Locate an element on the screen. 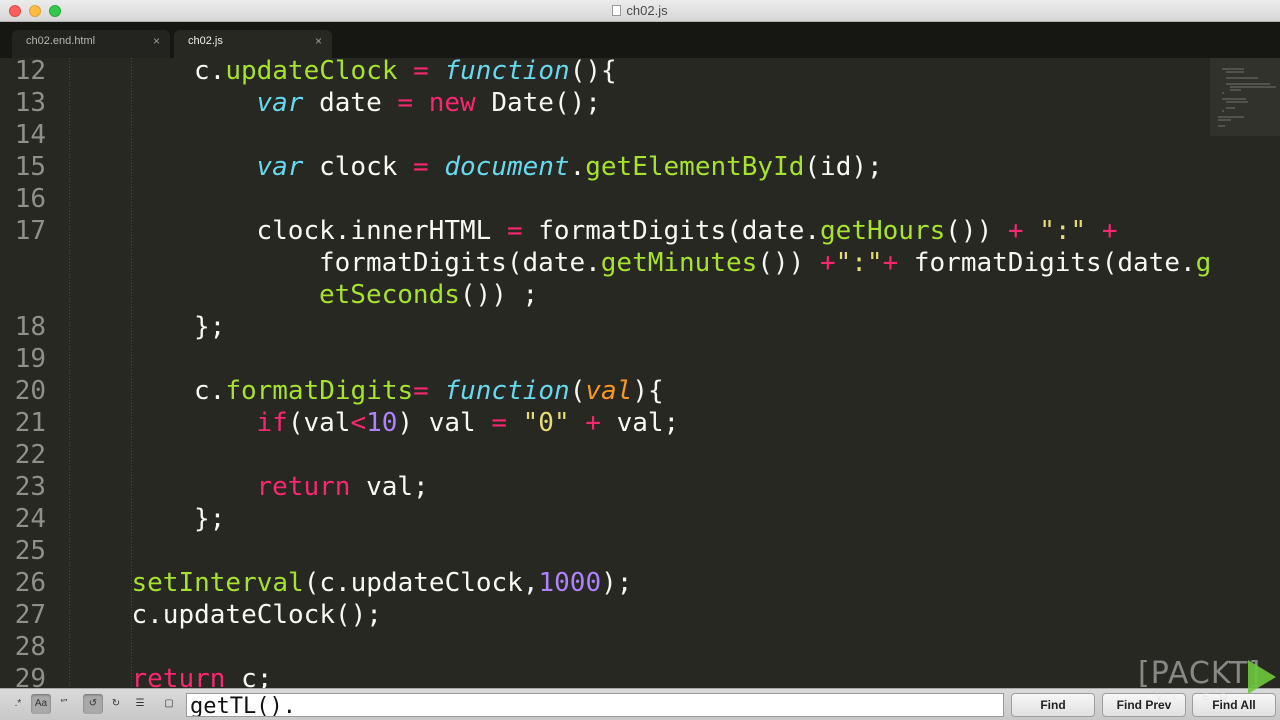 The image size is (1280, 720). line-number: 23 is located at coordinates (30, 487).